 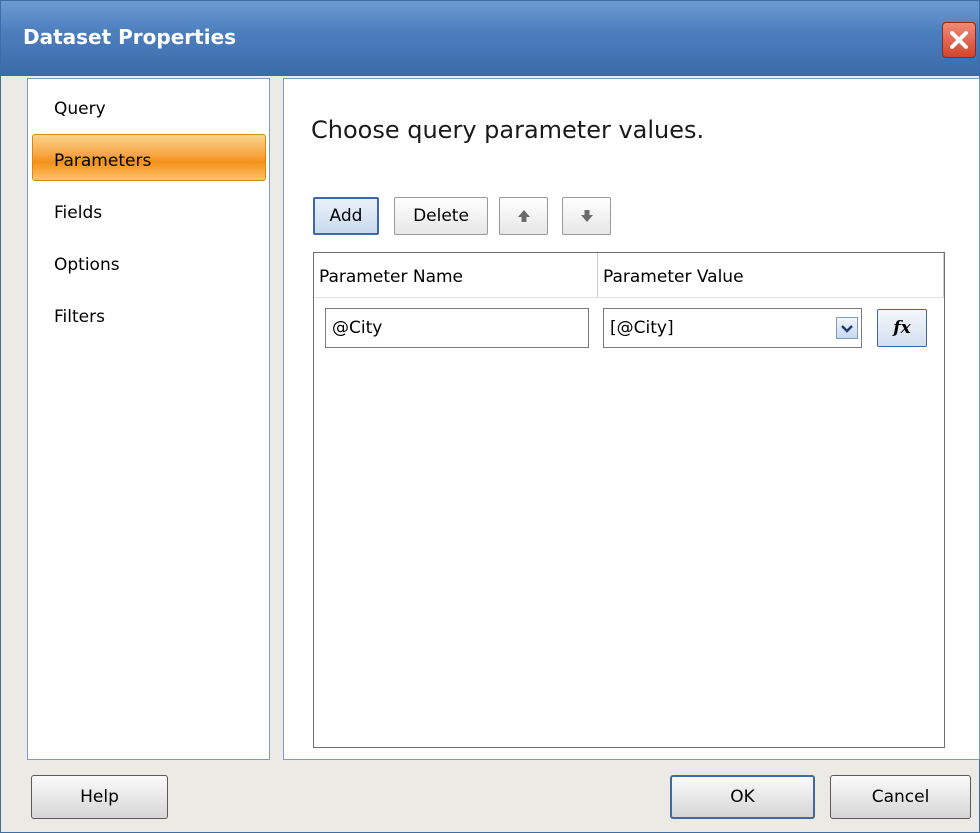 I want to click on arrow-up-icon, so click(x=523, y=216).